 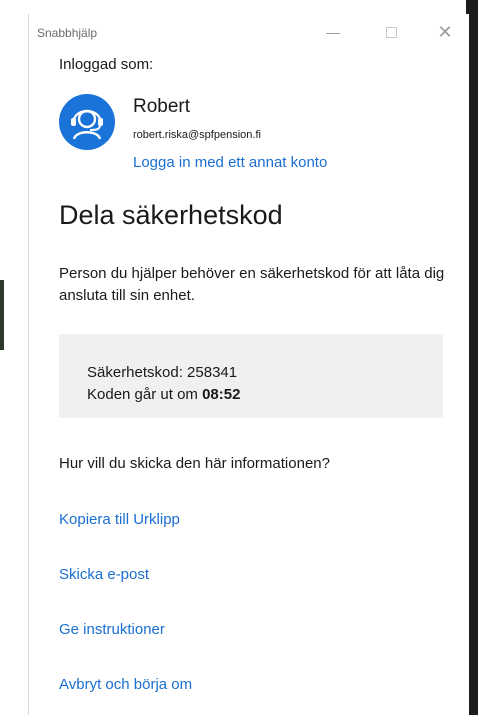 What do you see at coordinates (230, 162) in the screenshot?
I see `switch-account-link: Logga in med ett annat konto` at bounding box center [230, 162].